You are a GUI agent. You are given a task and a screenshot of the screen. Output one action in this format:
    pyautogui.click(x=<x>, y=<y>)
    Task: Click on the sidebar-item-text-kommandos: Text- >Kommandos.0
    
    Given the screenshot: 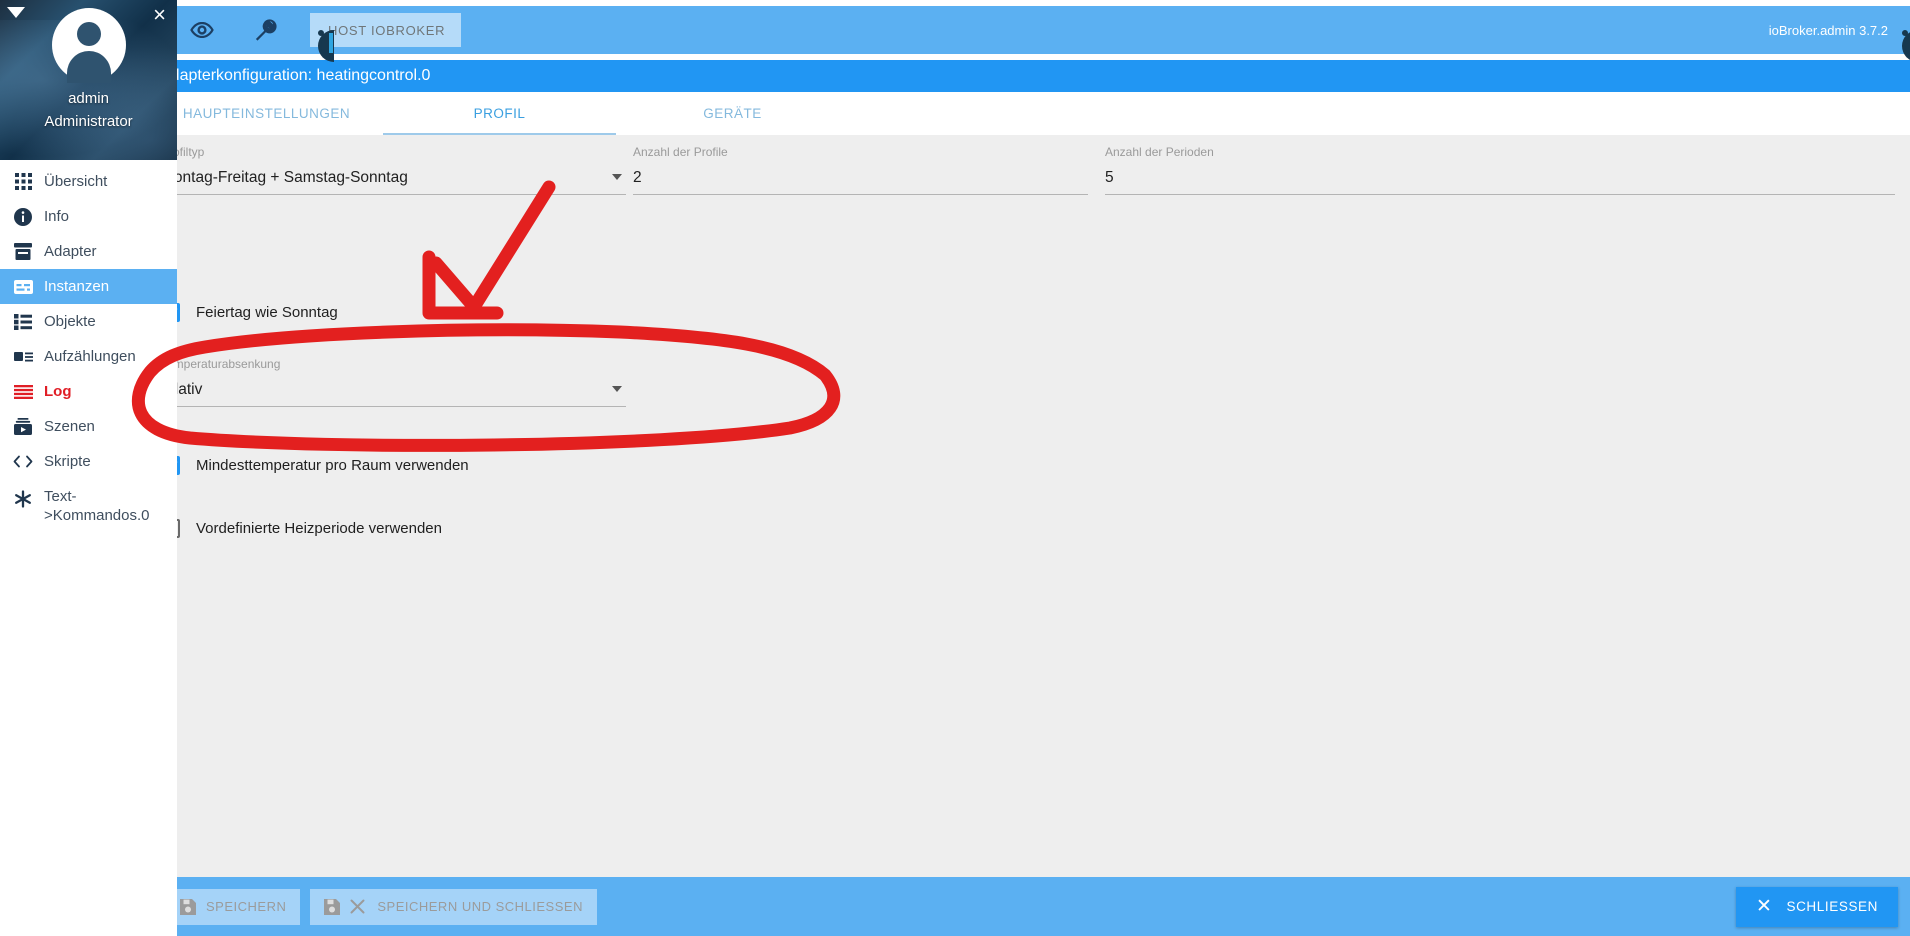 What is the action you would take?
    pyautogui.click(x=88, y=507)
    